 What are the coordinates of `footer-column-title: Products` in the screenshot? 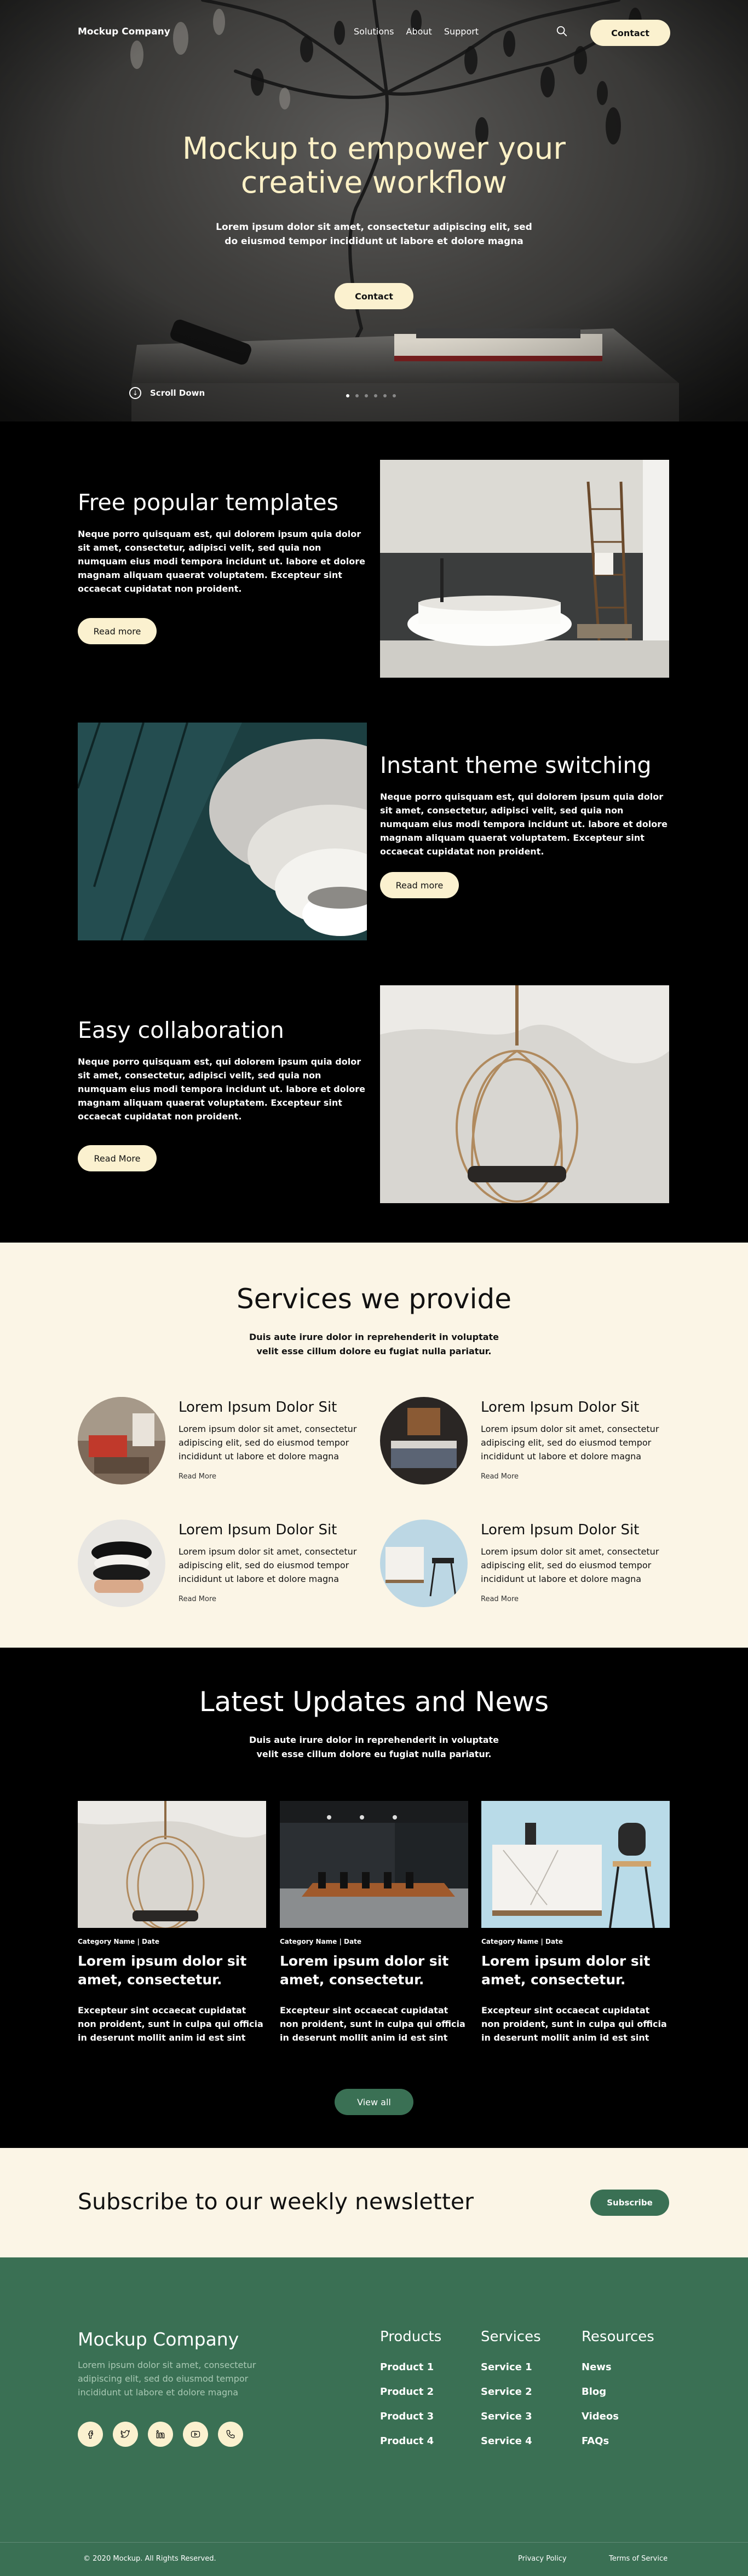 It's located at (411, 2337).